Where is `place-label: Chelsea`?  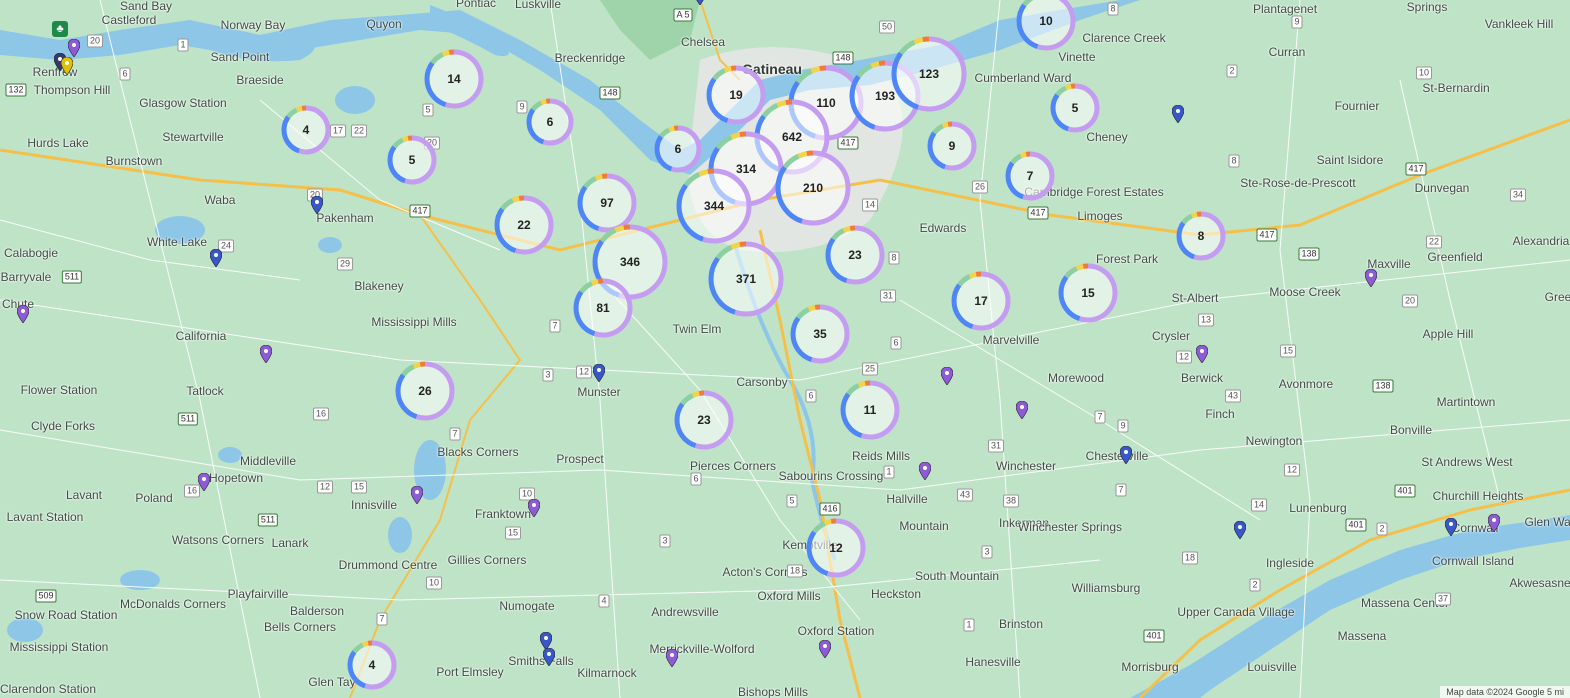 place-label: Chelsea is located at coordinates (703, 42).